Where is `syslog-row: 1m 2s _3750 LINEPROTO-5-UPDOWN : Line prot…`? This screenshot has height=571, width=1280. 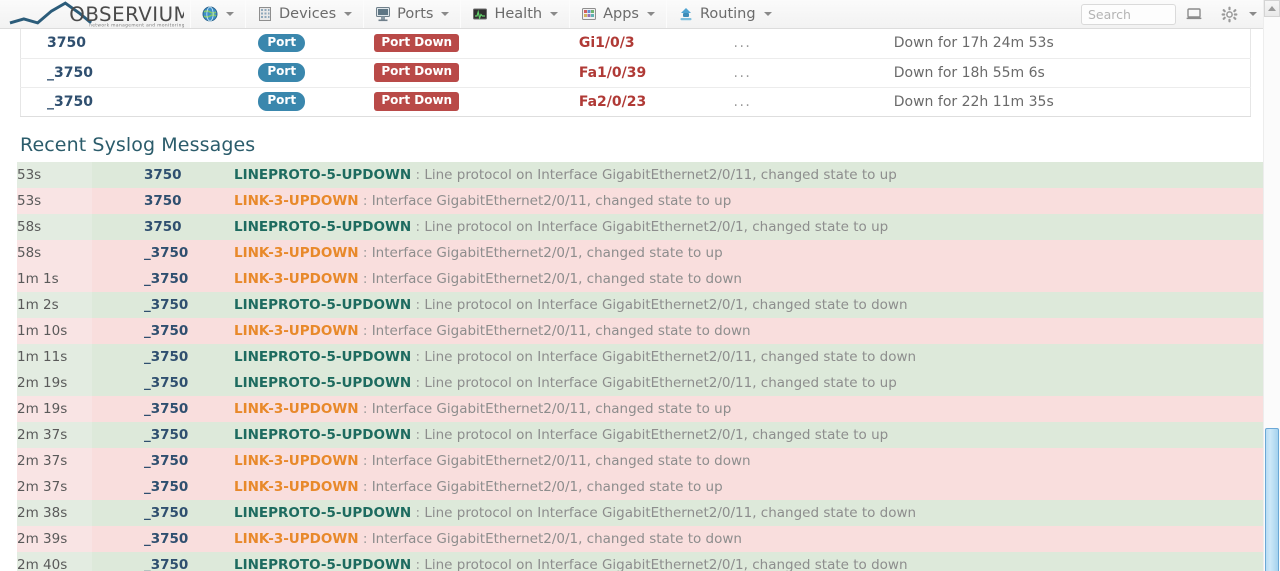 syslog-row: 1m 2s _3750 LINEPROTO-5-UPDOWN : Line prot… is located at coordinates (643, 304).